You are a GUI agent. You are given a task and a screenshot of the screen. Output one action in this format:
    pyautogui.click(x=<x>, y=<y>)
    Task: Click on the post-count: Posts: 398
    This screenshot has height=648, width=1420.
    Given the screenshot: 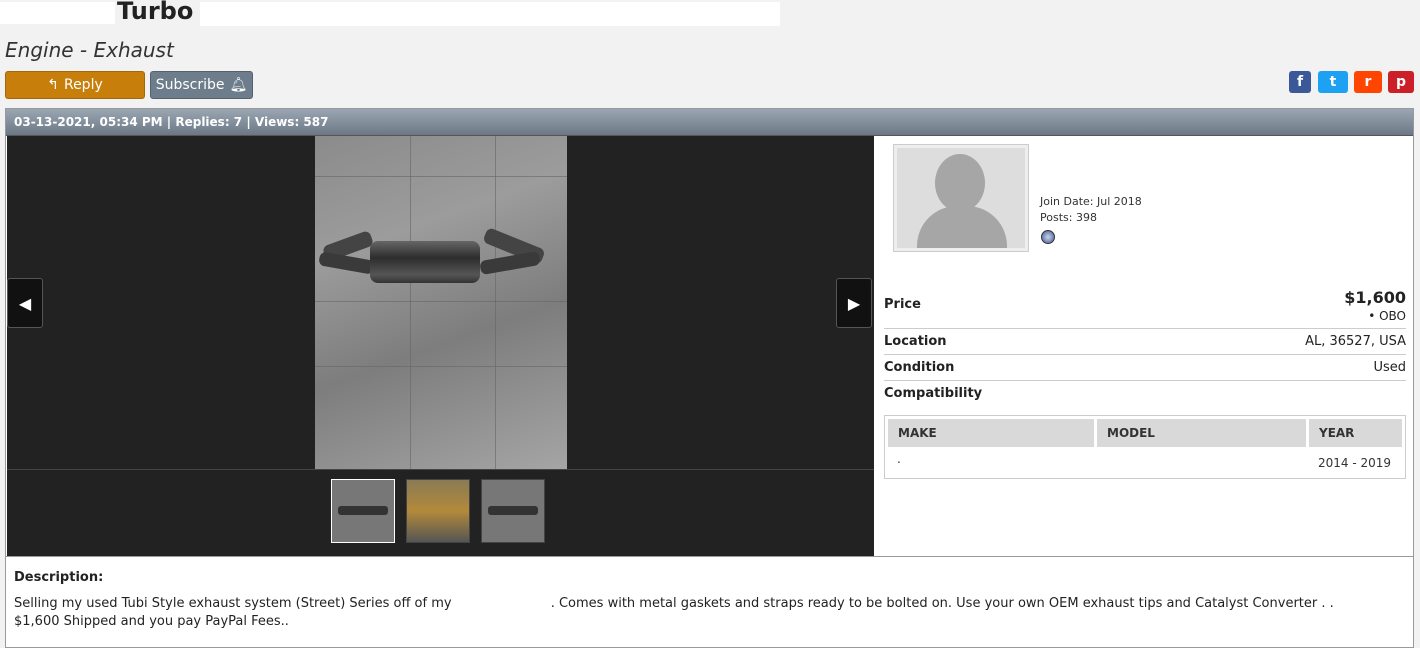 What is the action you would take?
    pyautogui.click(x=1068, y=217)
    